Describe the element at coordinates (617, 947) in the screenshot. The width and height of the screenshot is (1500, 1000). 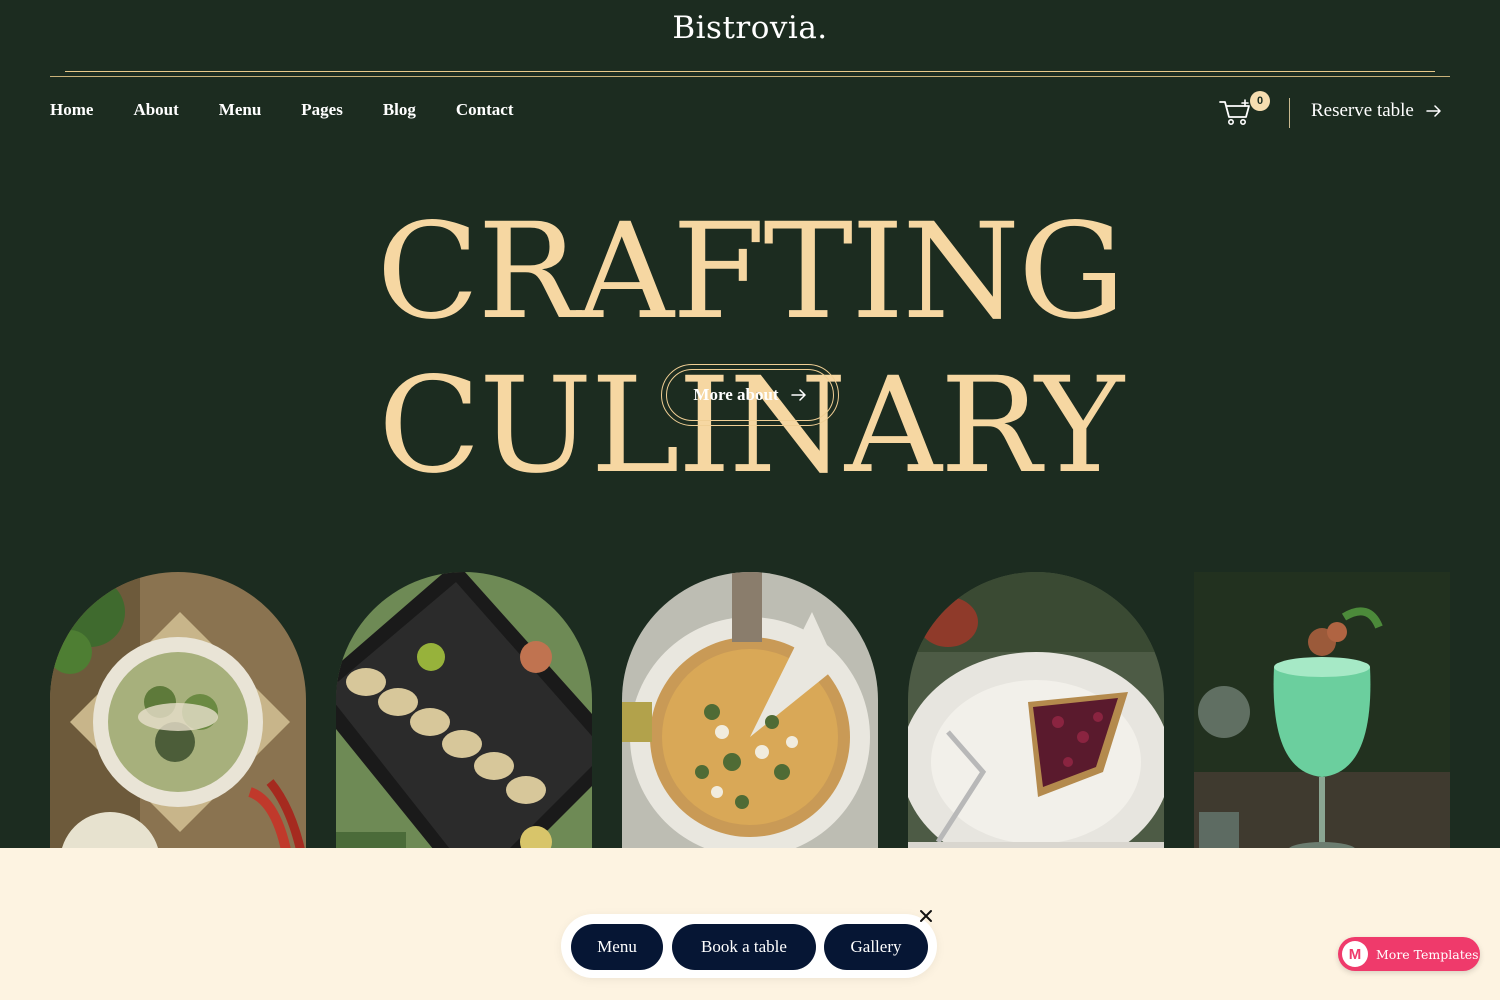
I see `quick-menu-button: Menu` at that location.